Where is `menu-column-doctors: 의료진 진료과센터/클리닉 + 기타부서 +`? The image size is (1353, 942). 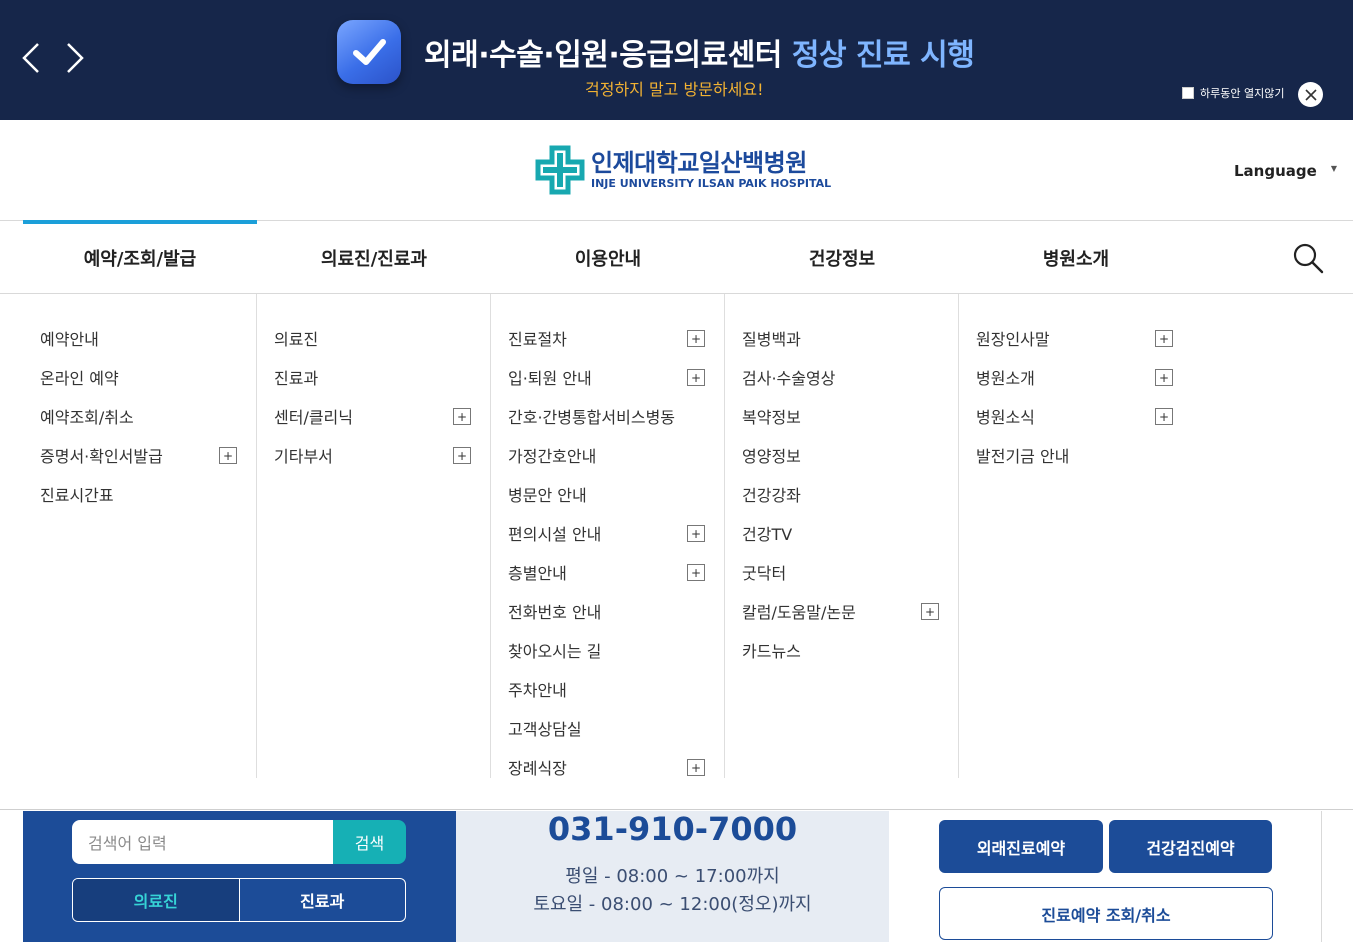 menu-column-doctors: 의료진 진료과센터/클리닉 + 기타부서 + is located at coordinates (374, 536).